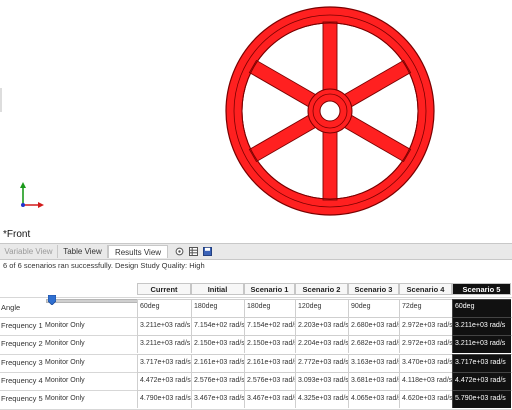 Image resolution: width=512 pixels, height=410 pixels. What do you see at coordinates (32, 195) in the screenshot?
I see `axis-triad-icon` at bounding box center [32, 195].